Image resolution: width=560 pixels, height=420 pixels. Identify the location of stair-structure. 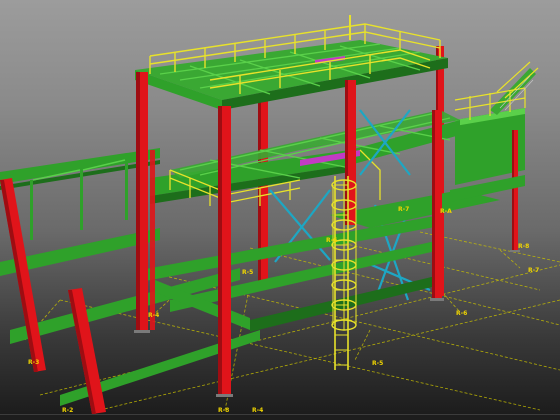
(496, 155).